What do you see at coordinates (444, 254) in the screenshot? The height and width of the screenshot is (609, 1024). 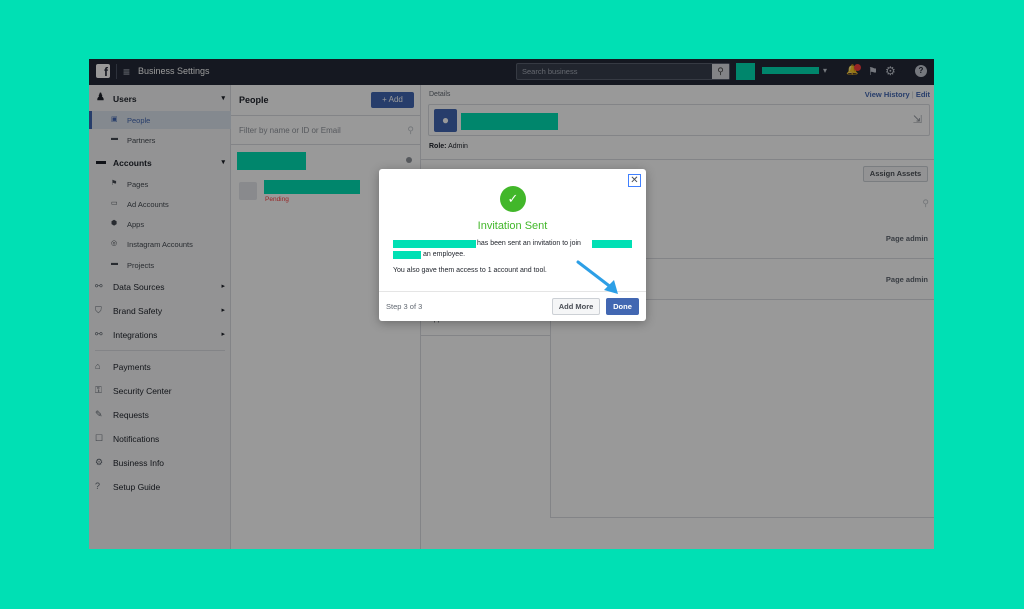 I see `invite-message-role: an employee.` at bounding box center [444, 254].